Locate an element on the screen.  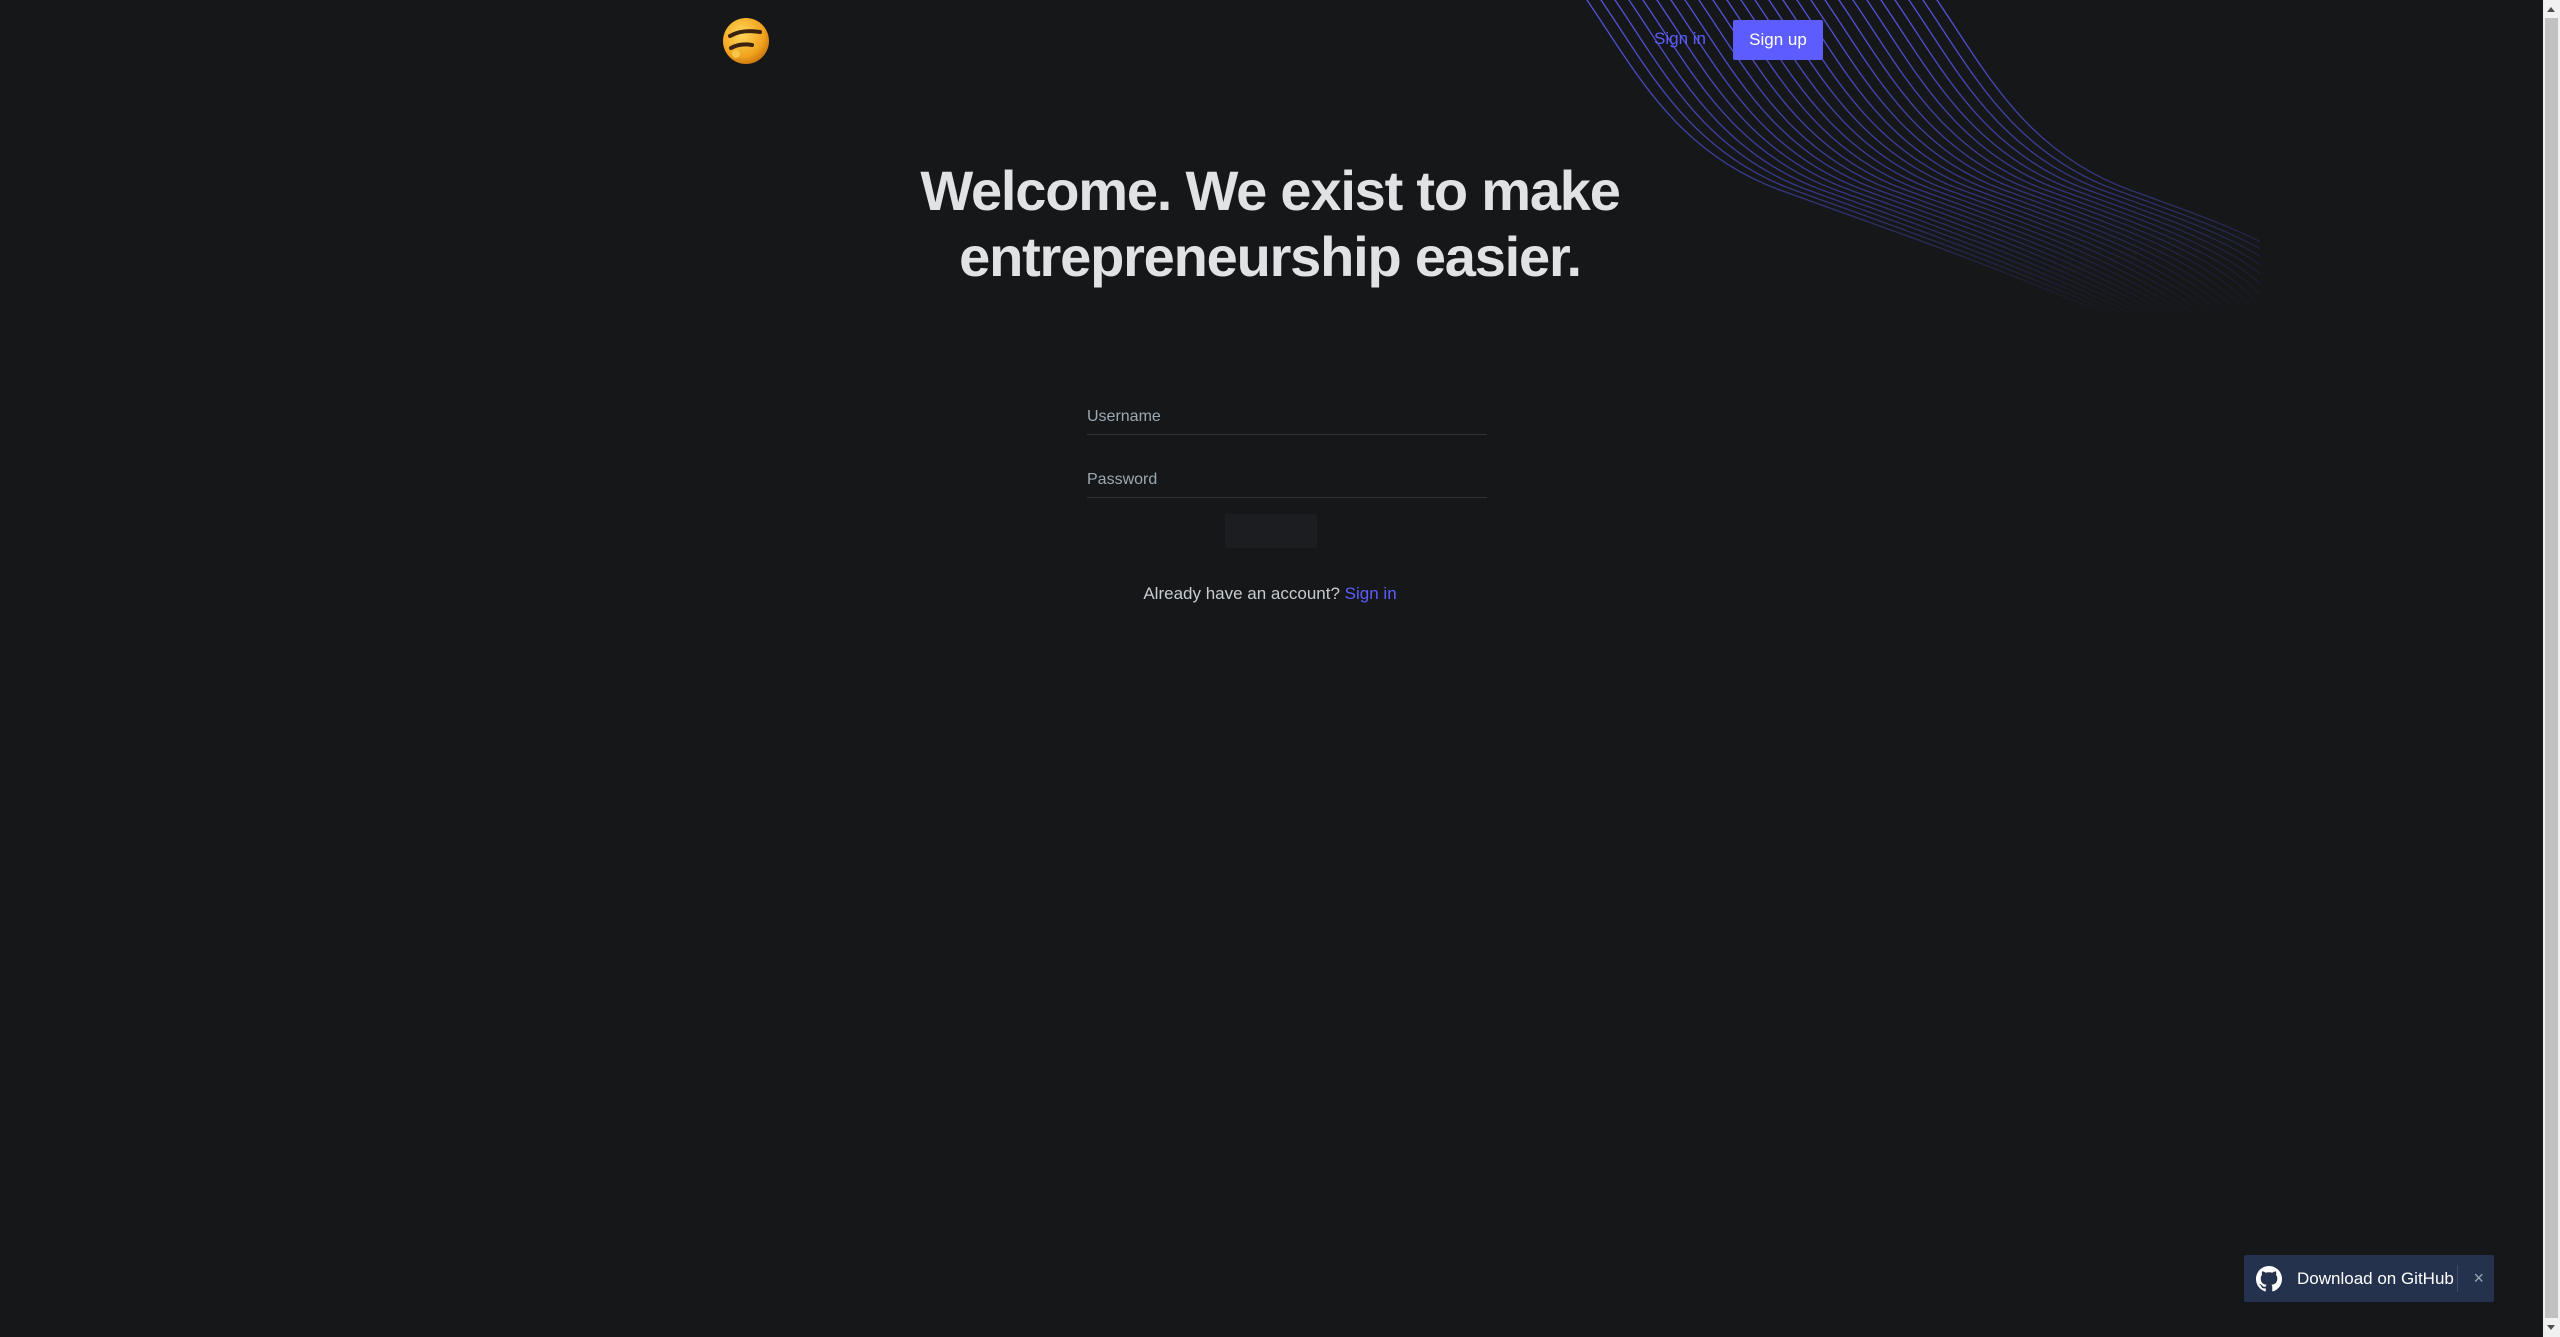
header-signup-button: Sign up is located at coordinates (1778, 40).